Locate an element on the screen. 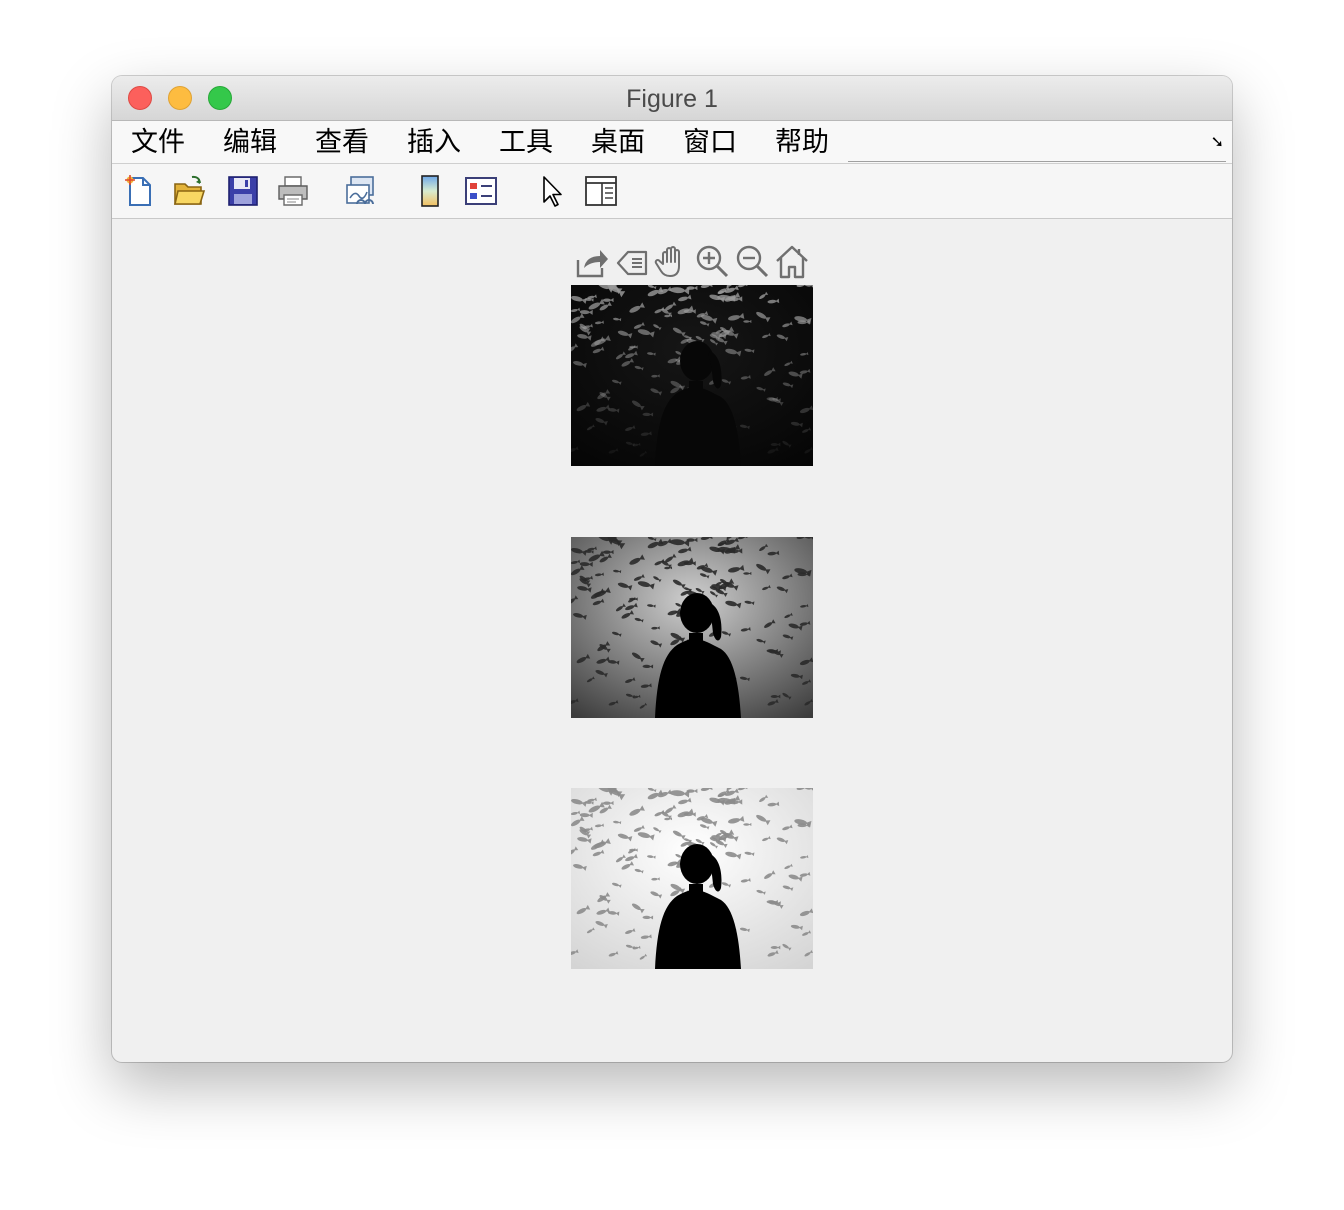  menu-edit: 编辑 is located at coordinates (257, 142).